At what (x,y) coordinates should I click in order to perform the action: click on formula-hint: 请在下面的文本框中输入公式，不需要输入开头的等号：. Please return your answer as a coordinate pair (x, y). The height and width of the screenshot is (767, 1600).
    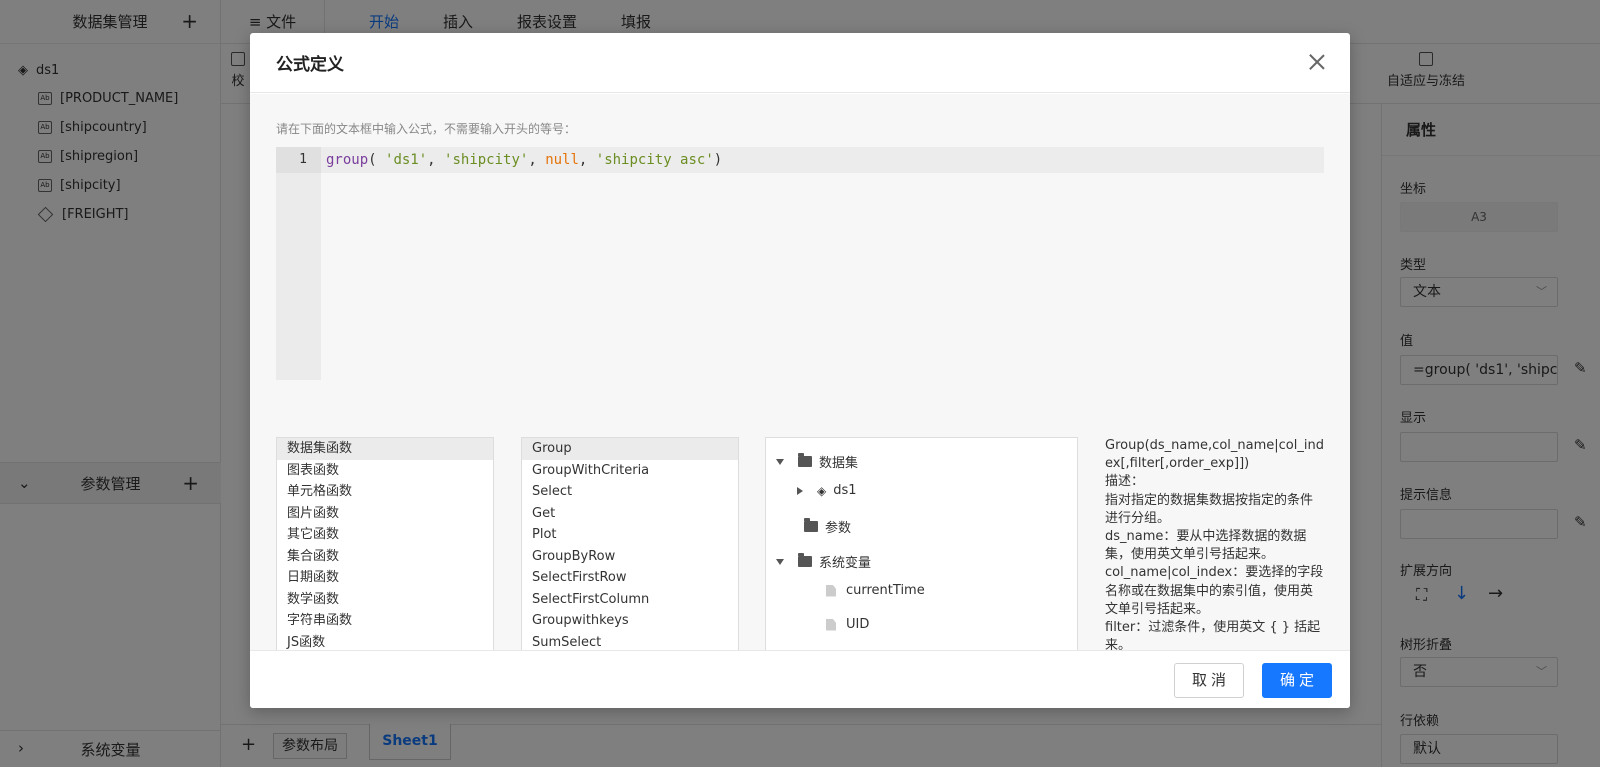
    Looking at the image, I should click on (426, 129).